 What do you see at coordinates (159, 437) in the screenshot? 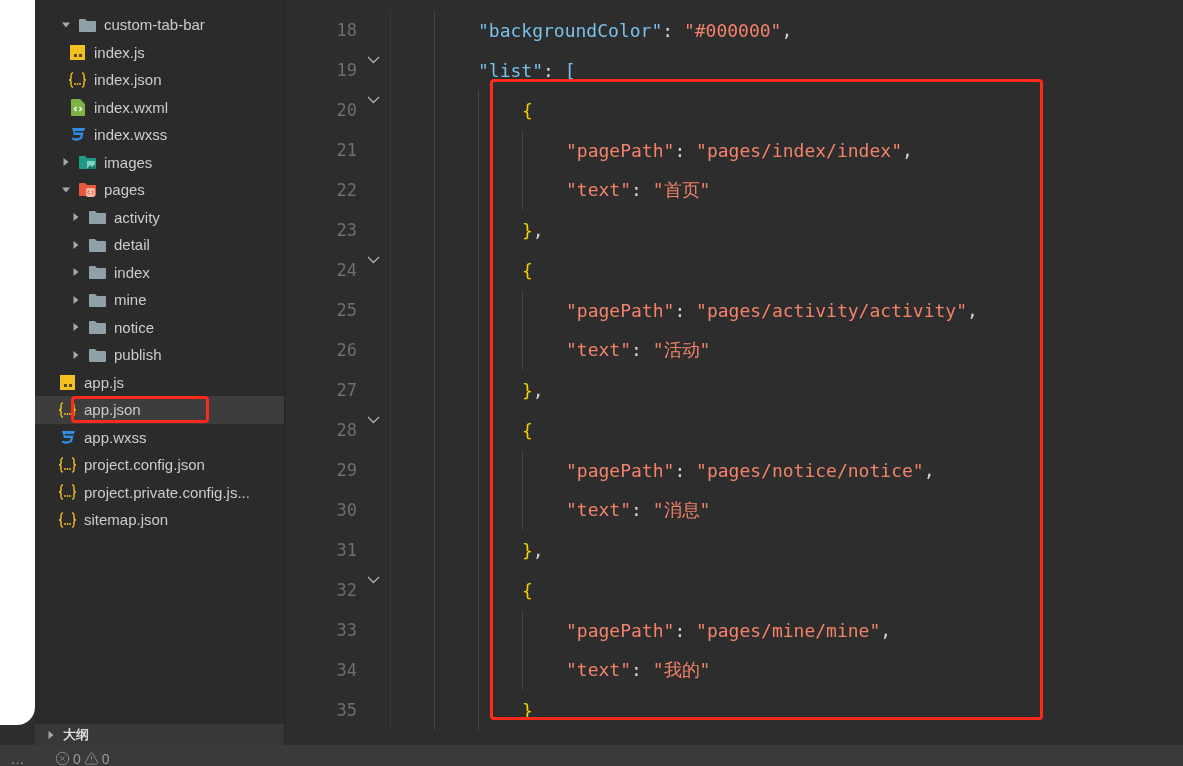
I see `tree-item: app.wxss` at bounding box center [159, 437].